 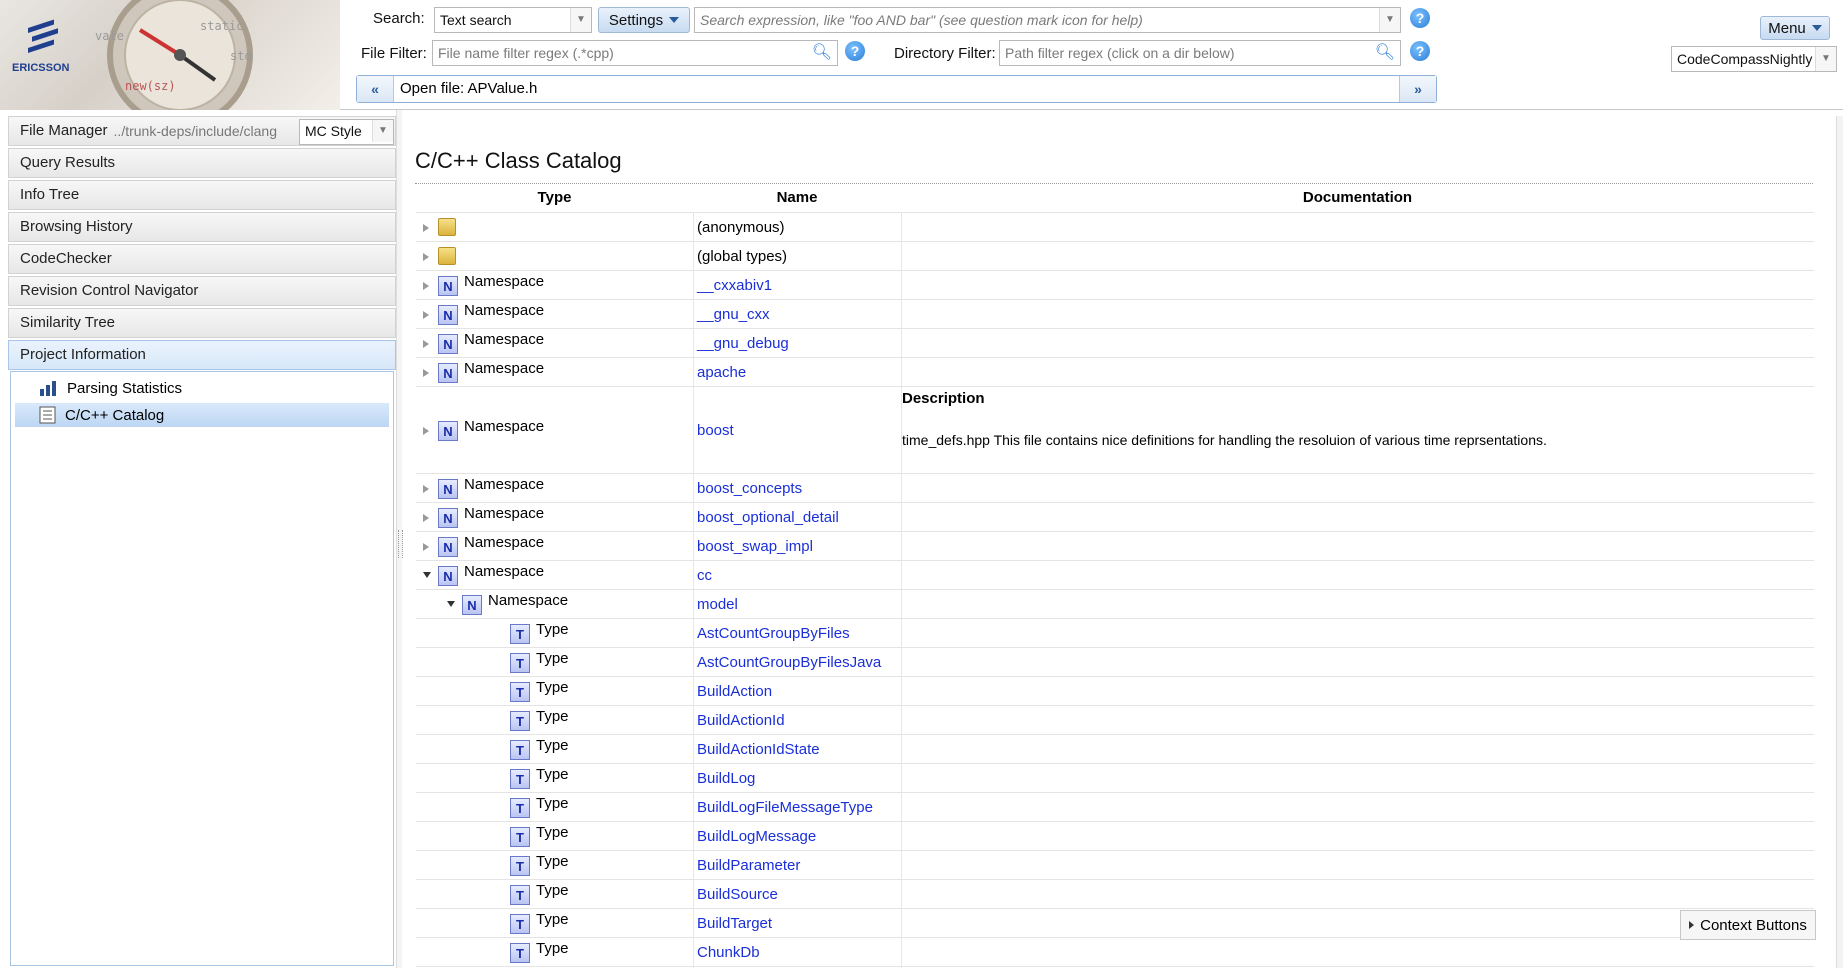 I want to click on name-cell: AstCountGroupByFilesJava, so click(x=797, y=662).